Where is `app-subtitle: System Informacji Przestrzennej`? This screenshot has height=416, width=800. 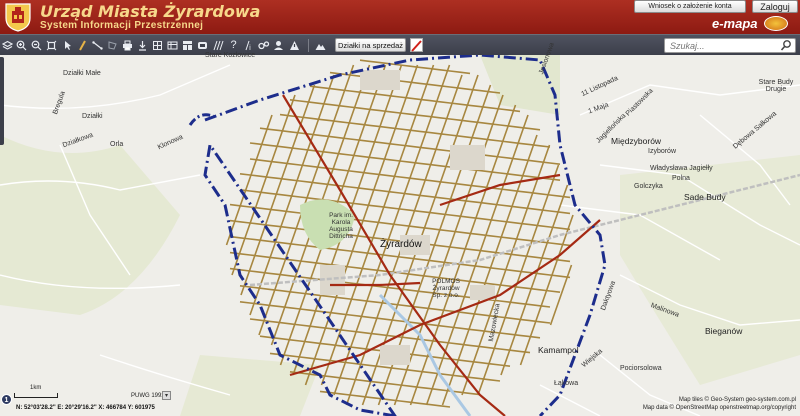
app-subtitle: System Informacji Przestrzennej is located at coordinates (122, 25).